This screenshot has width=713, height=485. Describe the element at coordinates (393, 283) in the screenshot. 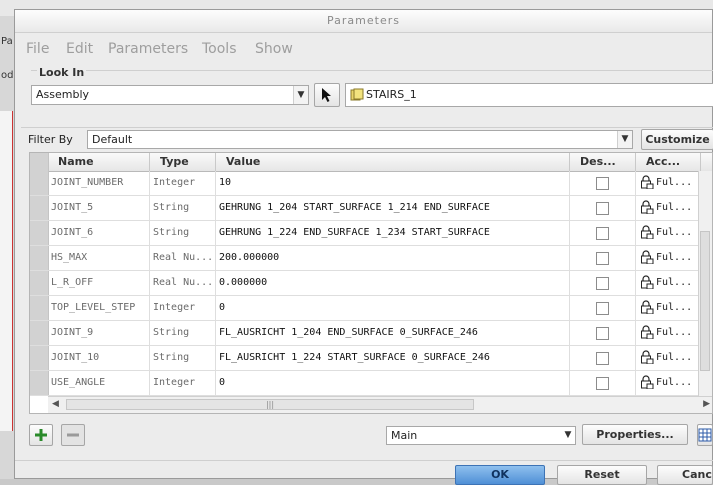

I see `cell-value: 0.000000` at that location.